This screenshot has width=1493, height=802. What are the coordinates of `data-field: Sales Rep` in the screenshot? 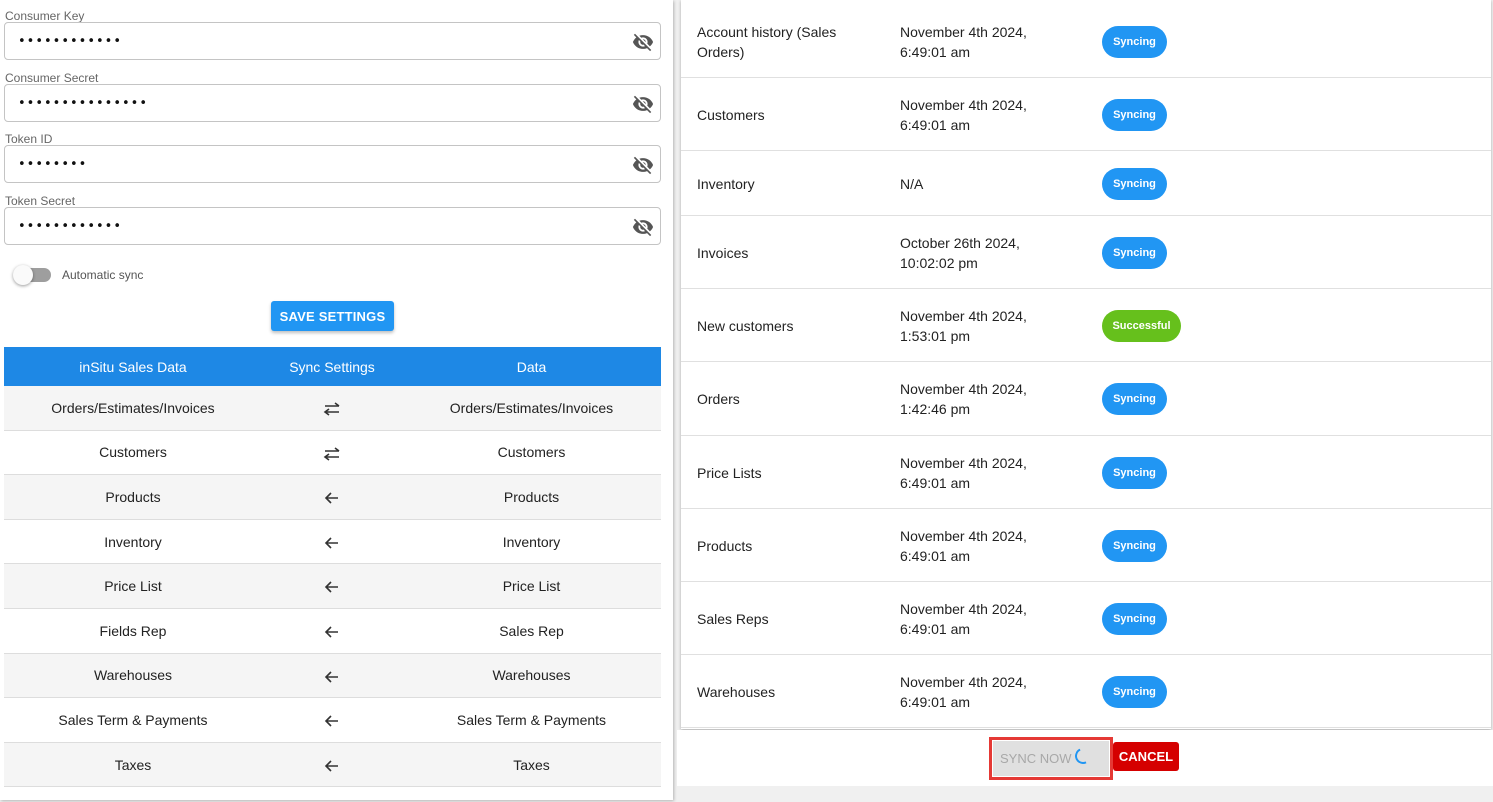 It's located at (531, 630).